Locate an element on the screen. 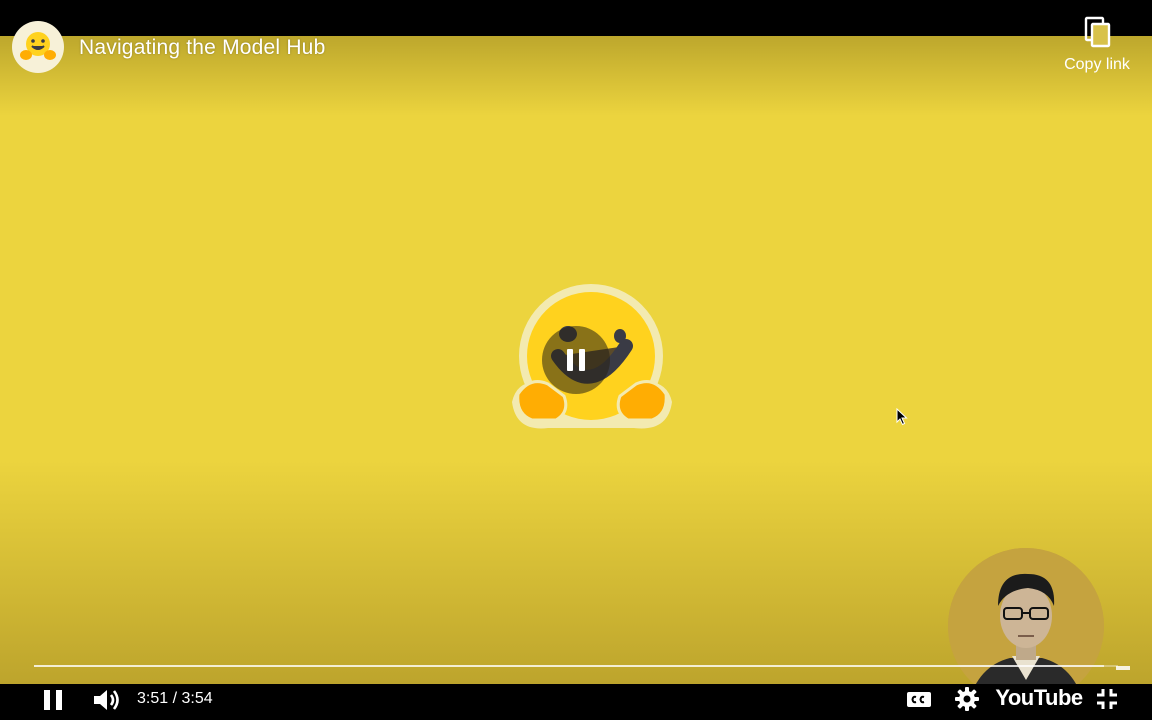 This screenshot has height=720, width=1152. settings-button is located at coordinates (967, 699).